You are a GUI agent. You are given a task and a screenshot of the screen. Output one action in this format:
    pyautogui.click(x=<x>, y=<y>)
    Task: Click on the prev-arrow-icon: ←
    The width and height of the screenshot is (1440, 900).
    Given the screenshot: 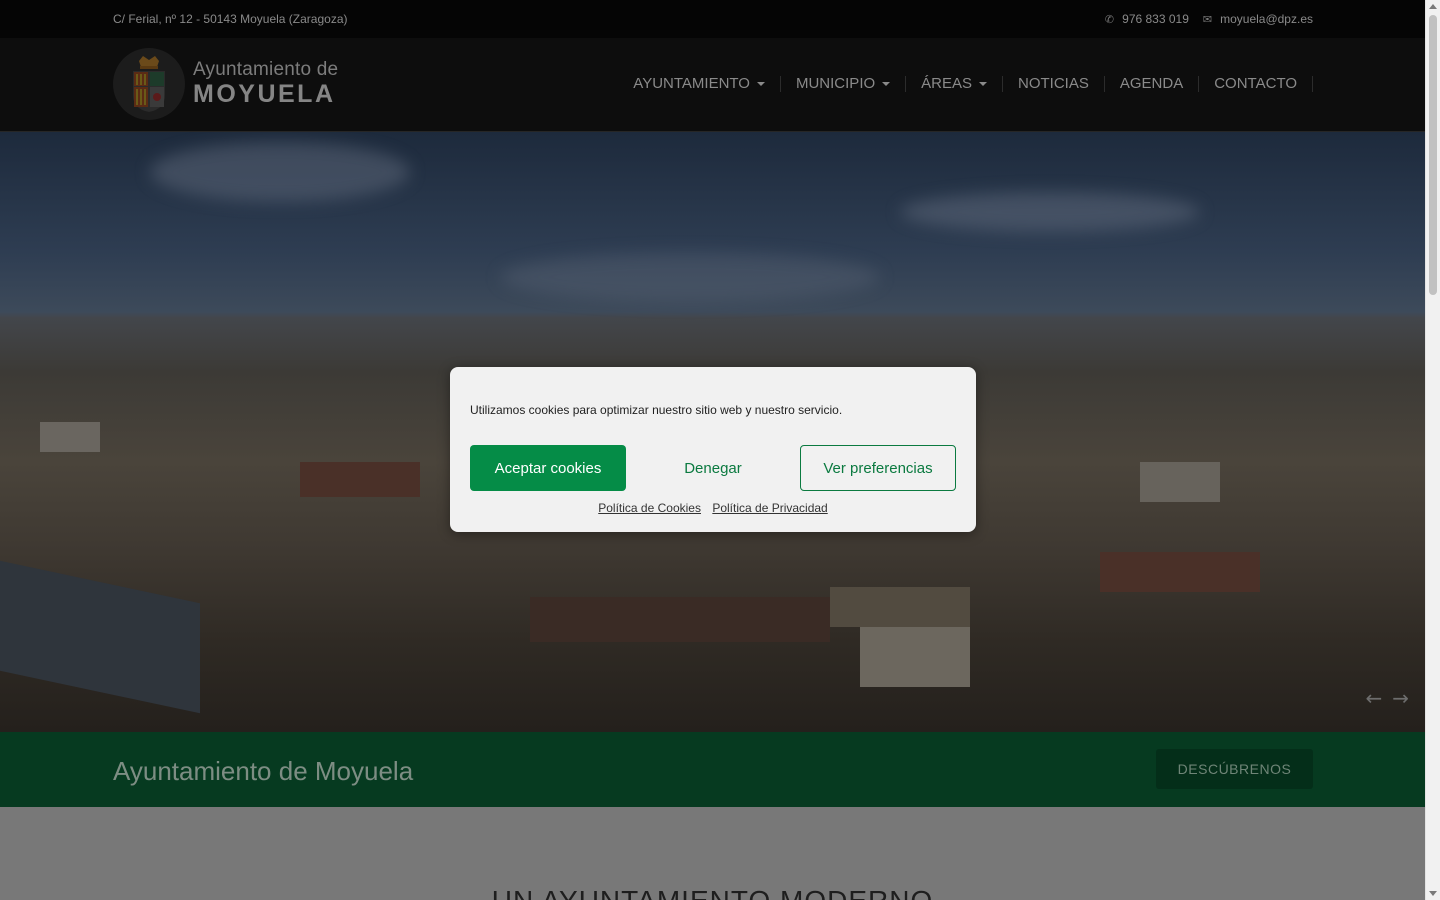 What is the action you would take?
    pyautogui.click(x=1373, y=698)
    